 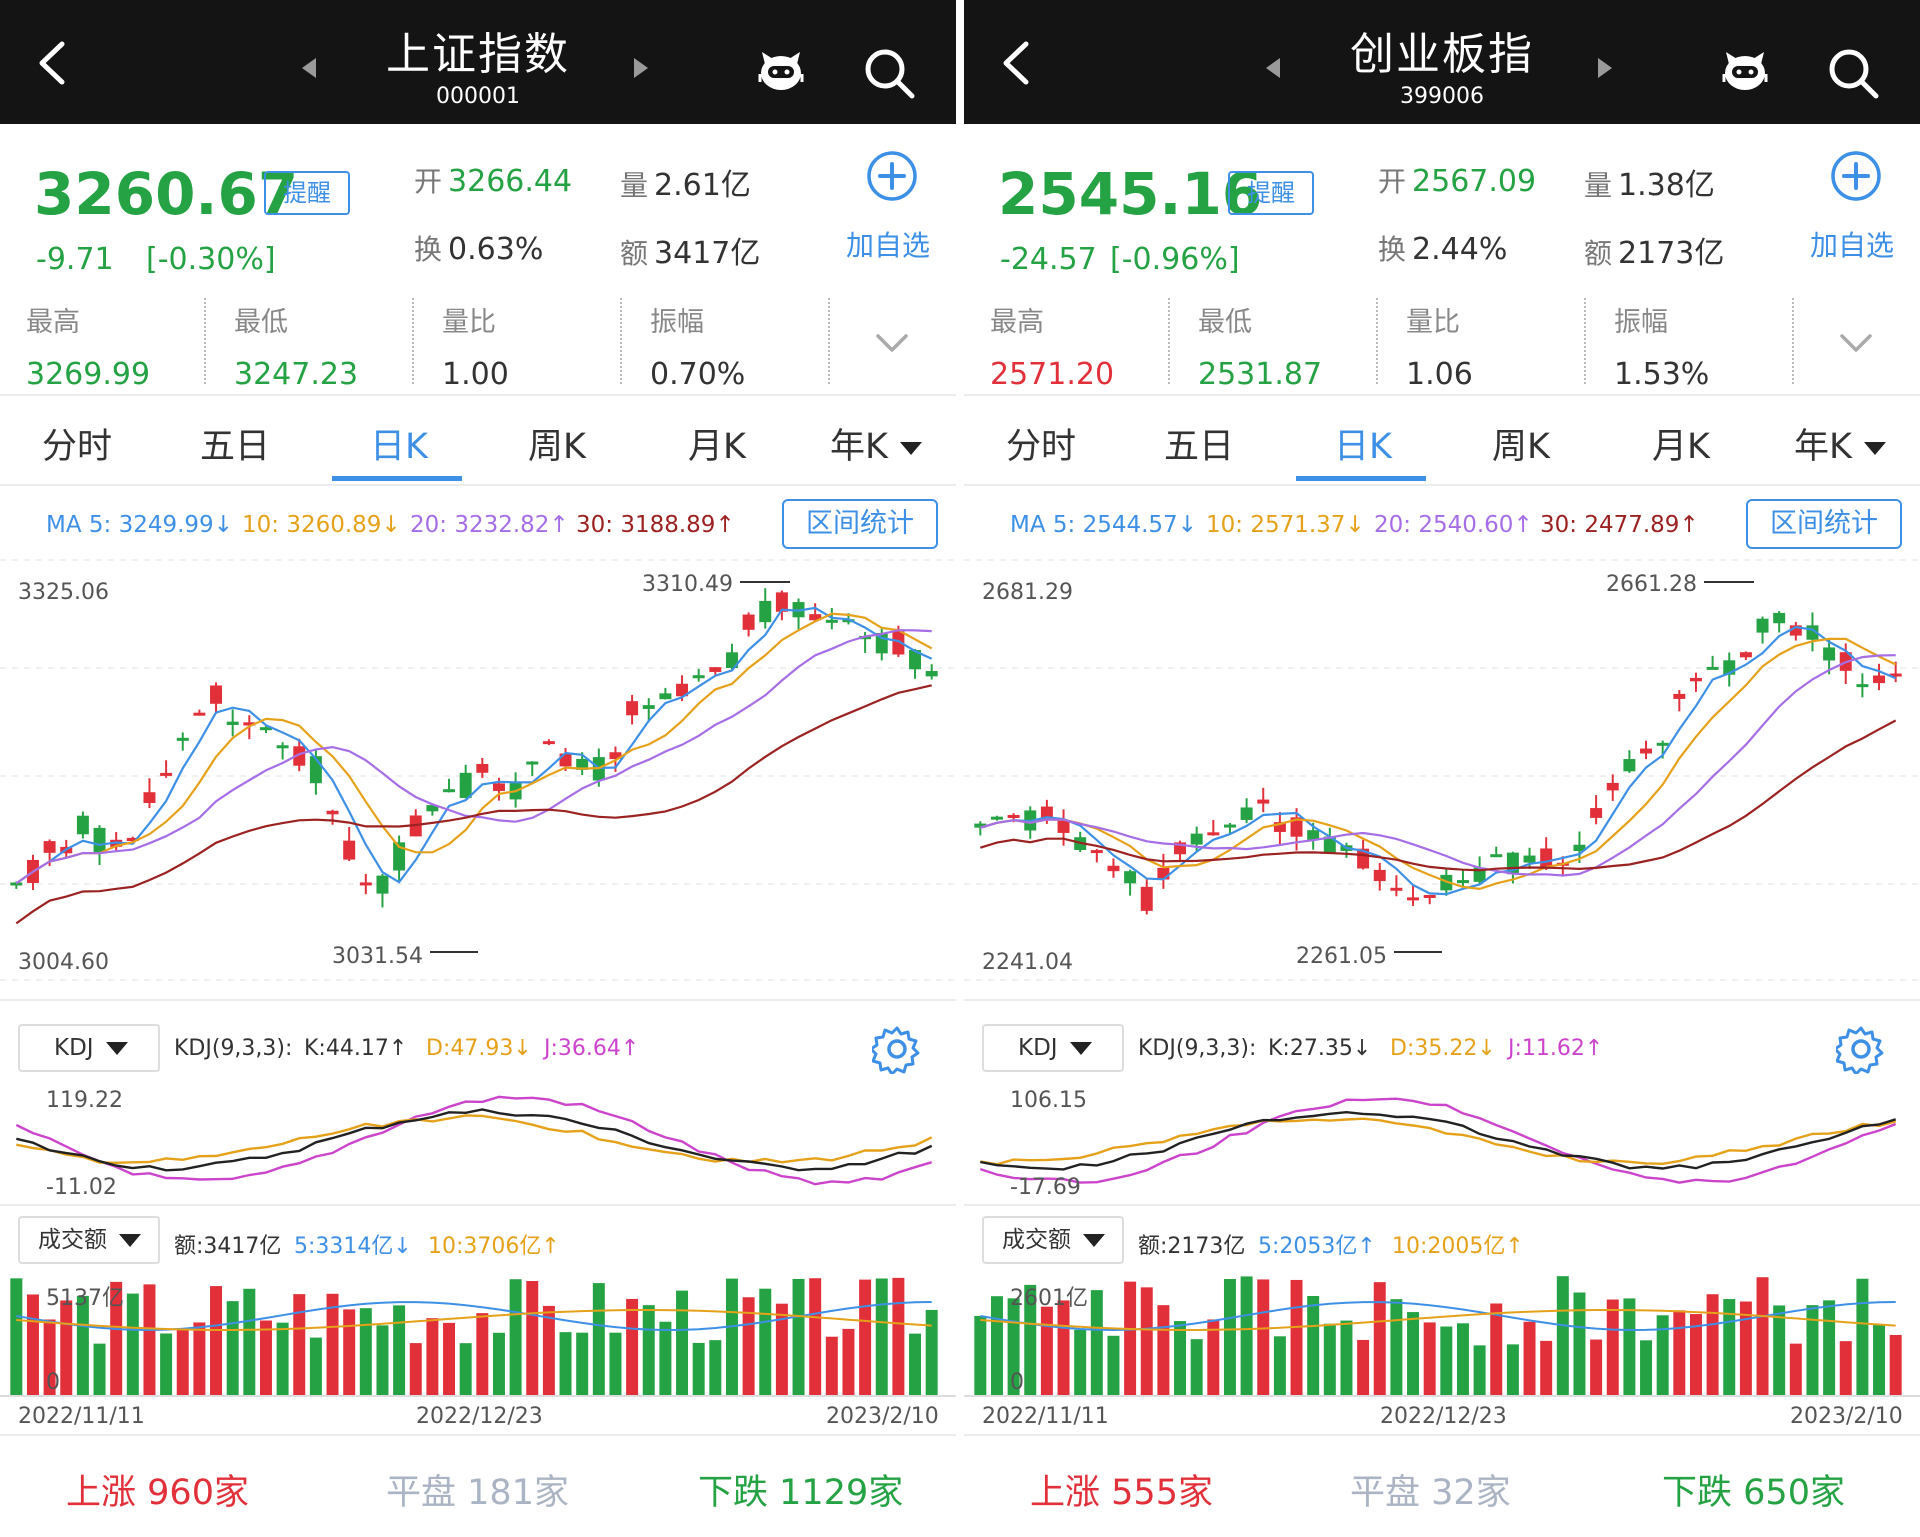 What do you see at coordinates (1443, 1048) in the screenshot?
I see `kdj-d-value: D:35.22↓` at bounding box center [1443, 1048].